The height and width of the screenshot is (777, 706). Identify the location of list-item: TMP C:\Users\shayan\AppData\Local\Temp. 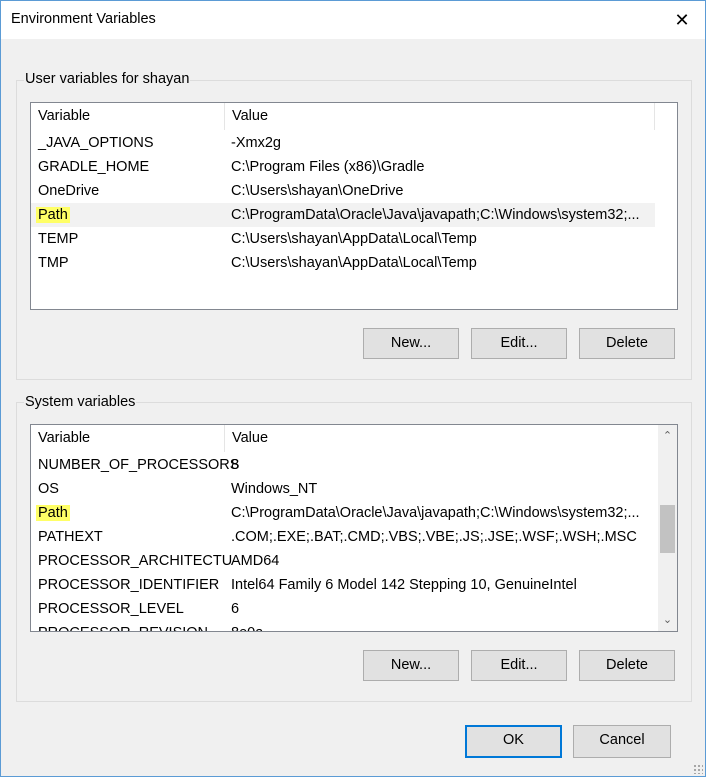
(343, 263).